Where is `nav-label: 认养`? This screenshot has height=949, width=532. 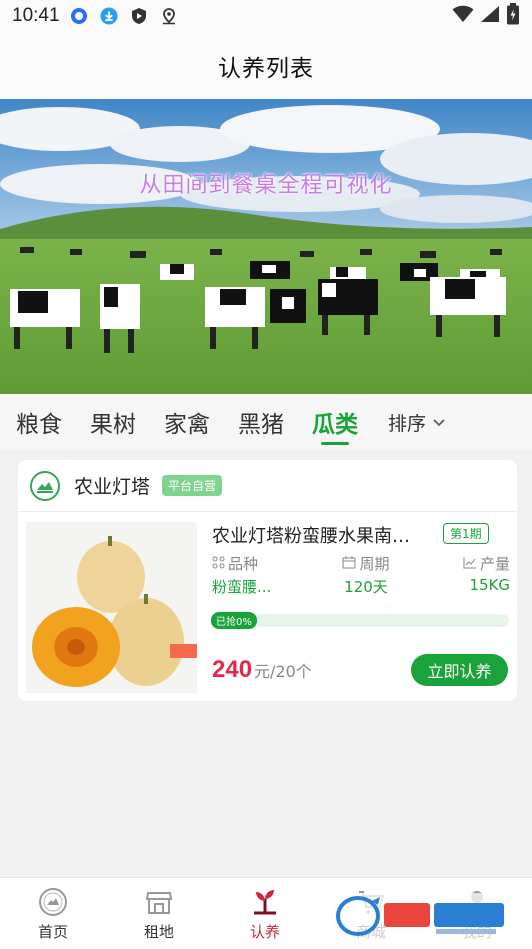 nav-label: 认养 is located at coordinates (264, 931).